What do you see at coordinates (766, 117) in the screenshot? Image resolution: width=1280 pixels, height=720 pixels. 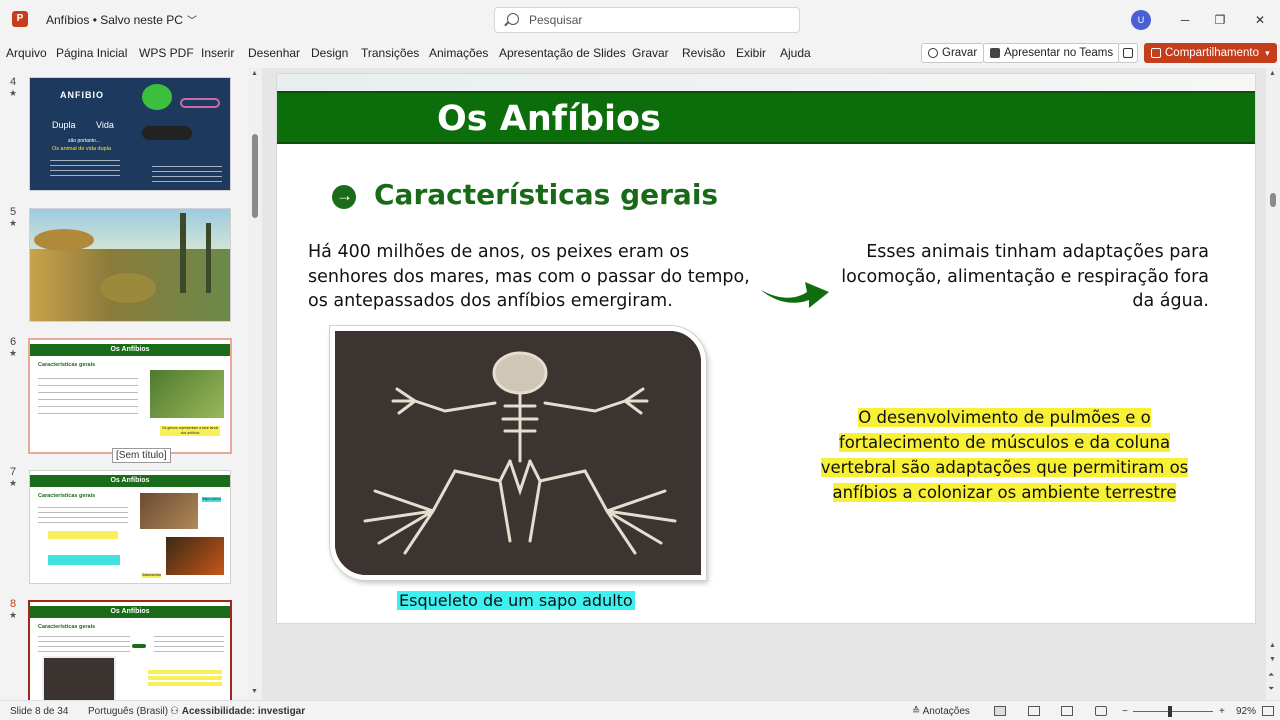 I see `title-band` at bounding box center [766, 117].